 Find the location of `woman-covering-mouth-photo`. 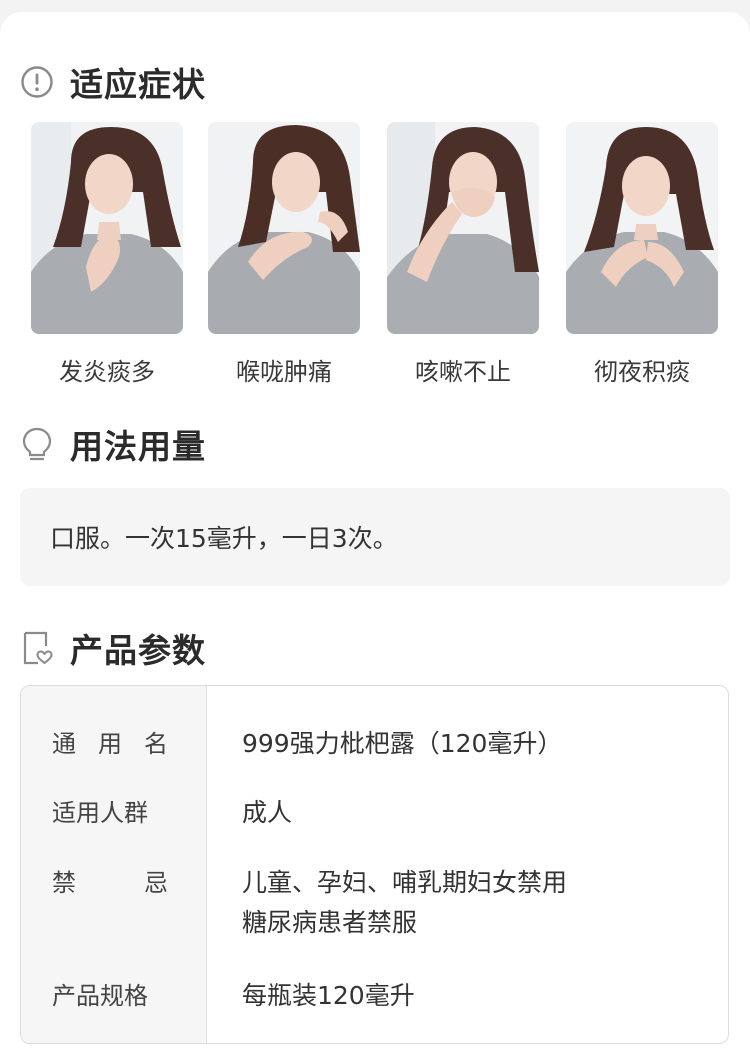

woman-covering-mouth-photo is located at coordinates (463, 228).